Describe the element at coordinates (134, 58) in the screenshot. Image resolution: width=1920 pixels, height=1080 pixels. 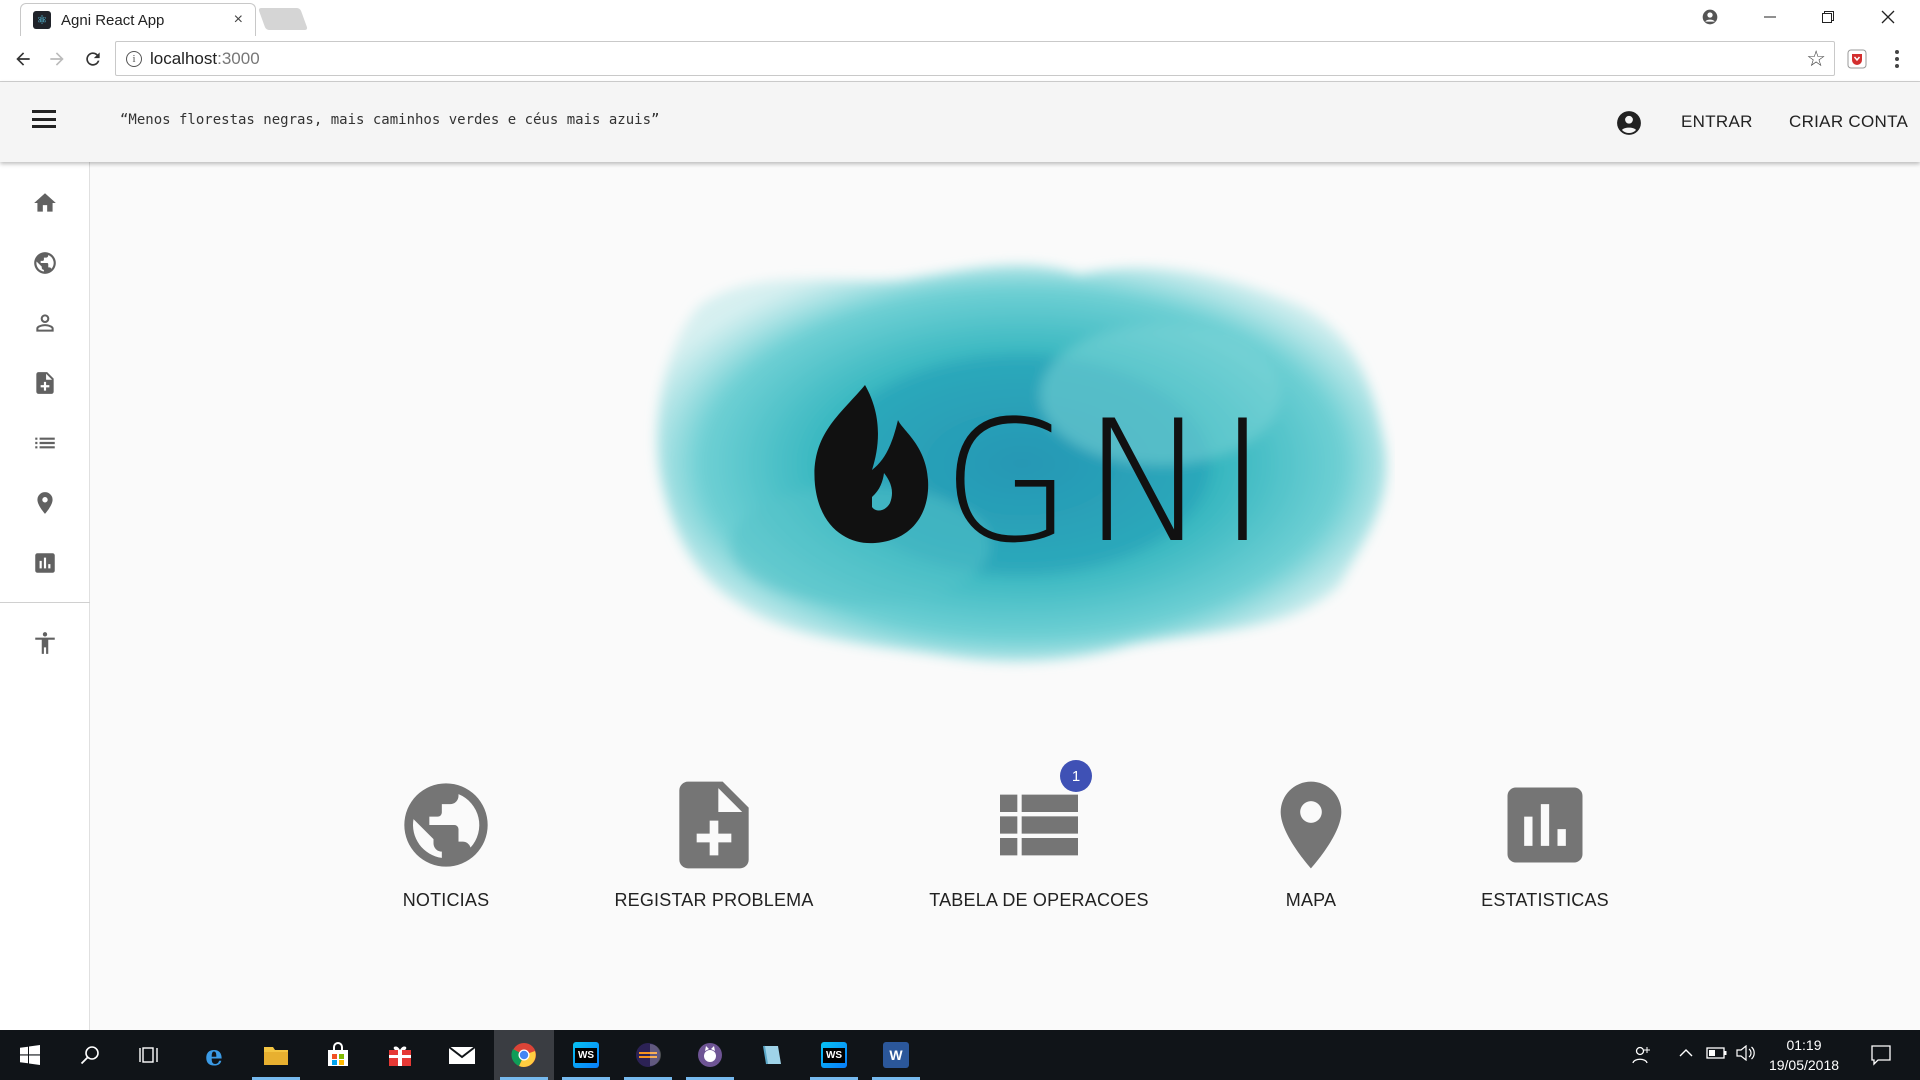
I see `info-icon: i` at that location.